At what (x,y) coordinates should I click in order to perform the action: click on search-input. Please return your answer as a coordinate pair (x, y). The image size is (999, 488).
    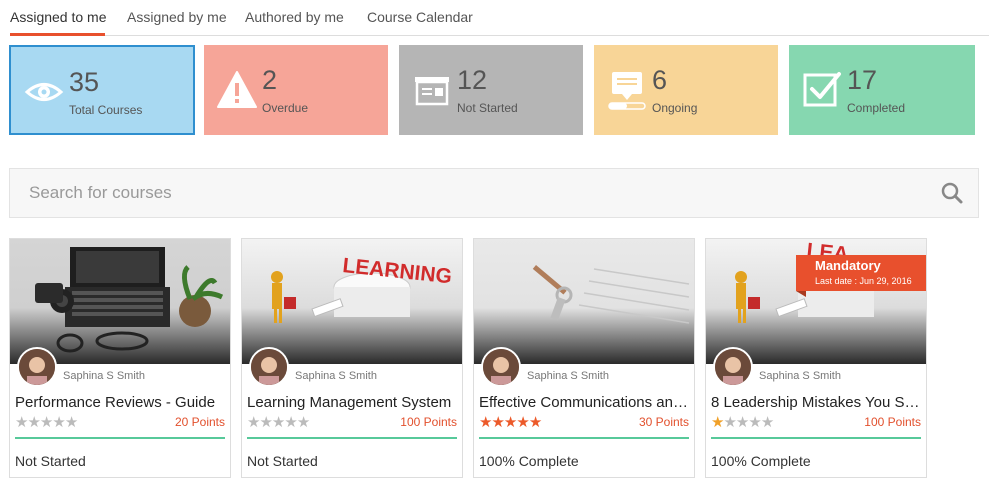
    Looking at the image, I should click on (460, 193).